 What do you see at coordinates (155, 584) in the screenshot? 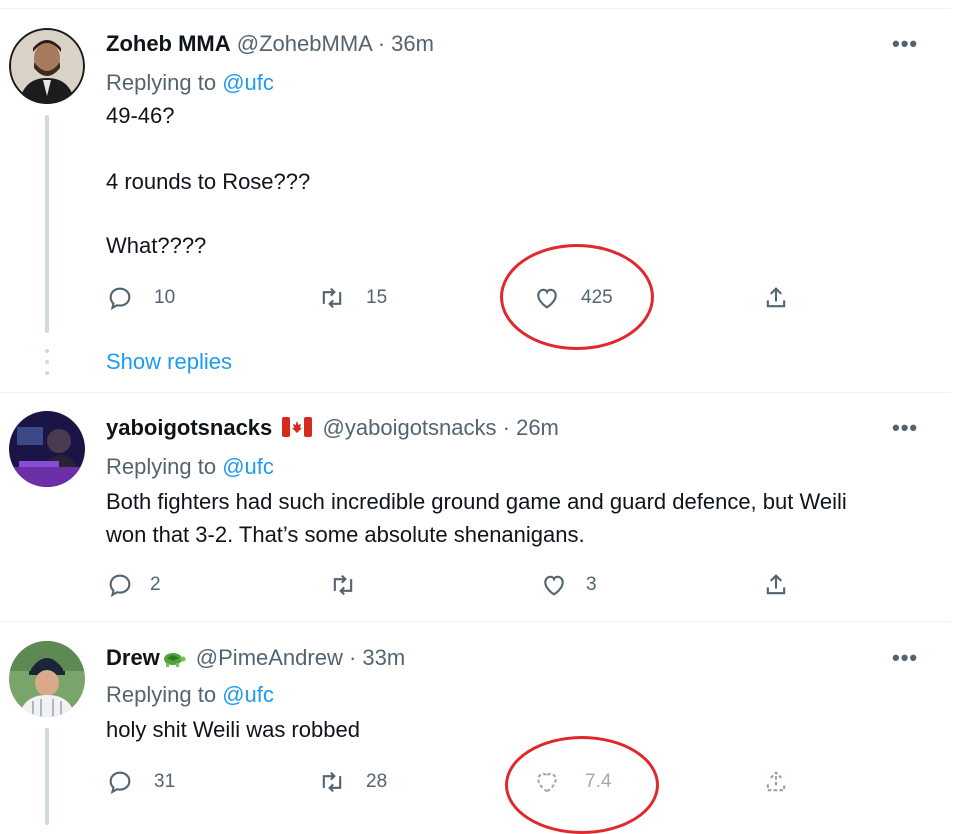
I see `reply-count: 2` at bounding box center [155, 584].